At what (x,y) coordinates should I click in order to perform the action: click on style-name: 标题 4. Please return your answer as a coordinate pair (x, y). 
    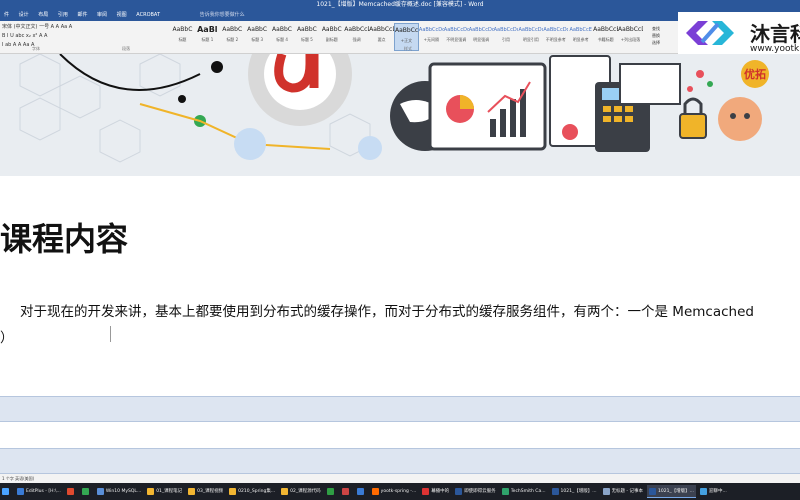
    Looking at the image, I should click on (282, 39).